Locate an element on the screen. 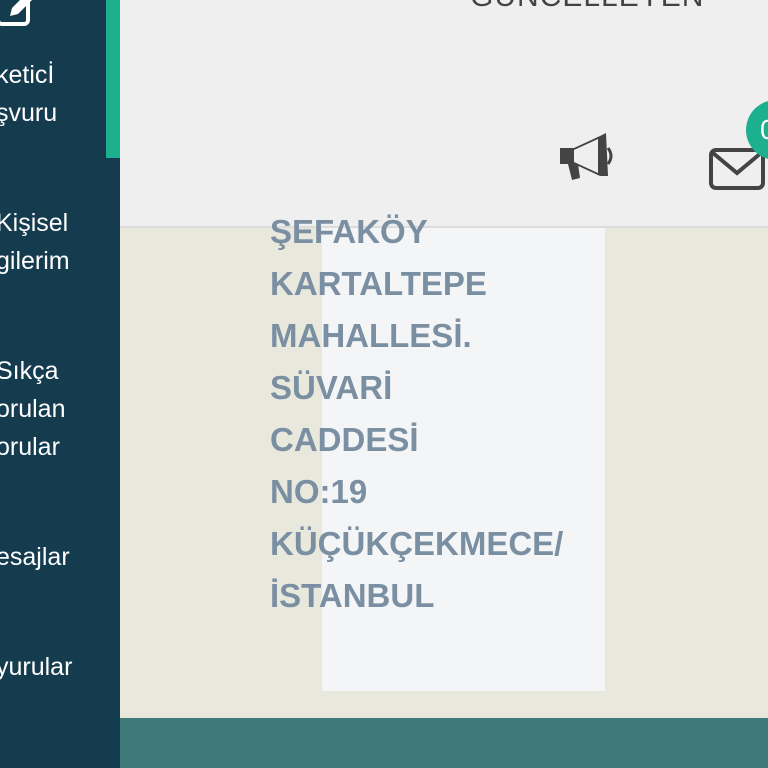  sidebar-item-label: Sıkça is located at coordinates (29, 371).